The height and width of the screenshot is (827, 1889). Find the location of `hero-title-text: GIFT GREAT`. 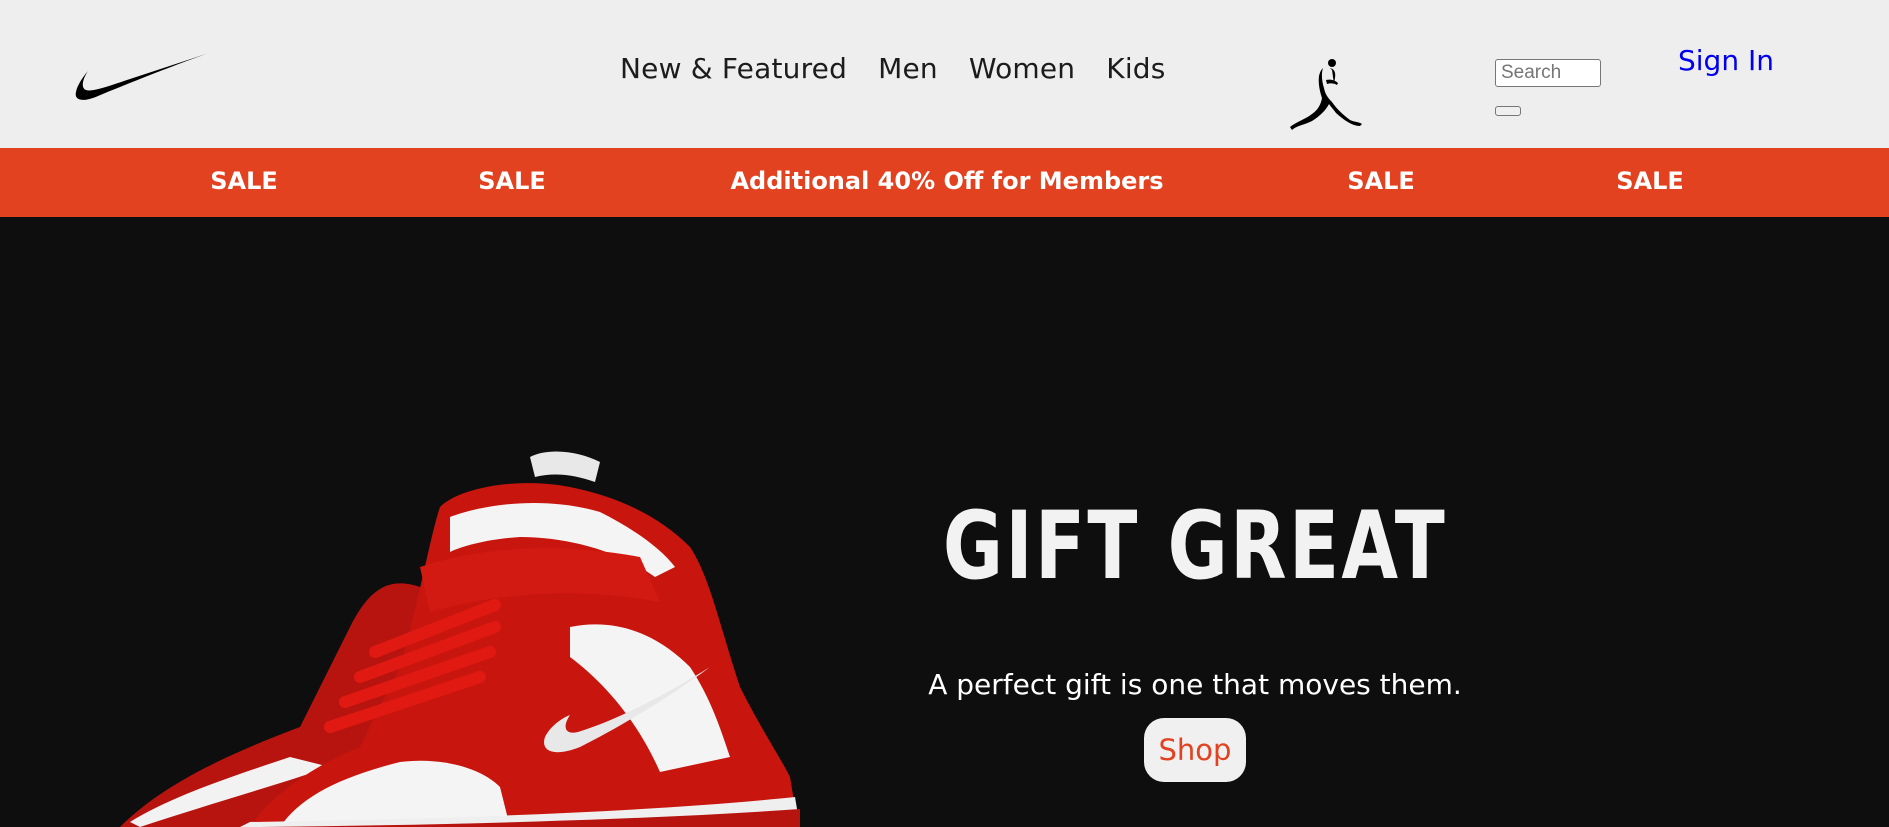

hero-title-text: GIFT GREAT is located at coordinates (1195, 546).